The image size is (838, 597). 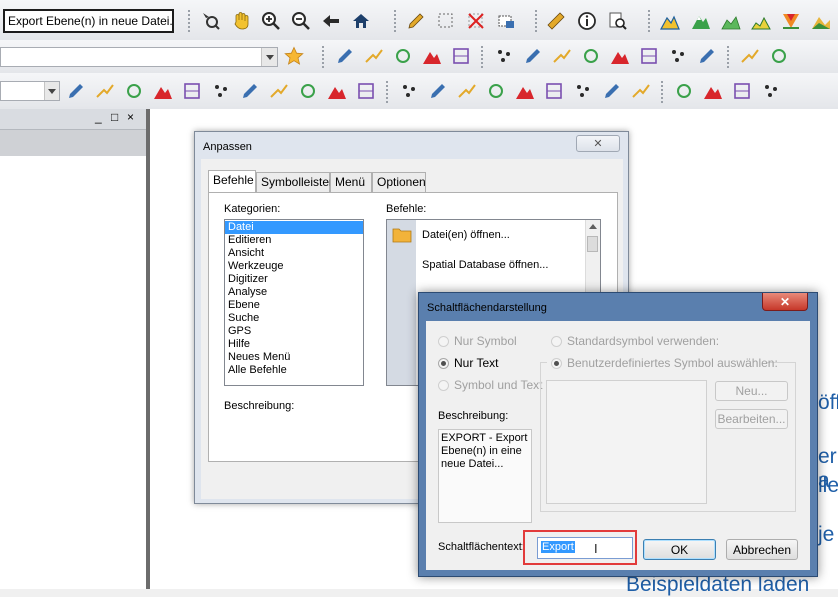 What do you see at coordinates (366, 91) in the screenshot?
I see `network-icon` at bounding box center [366, 91].